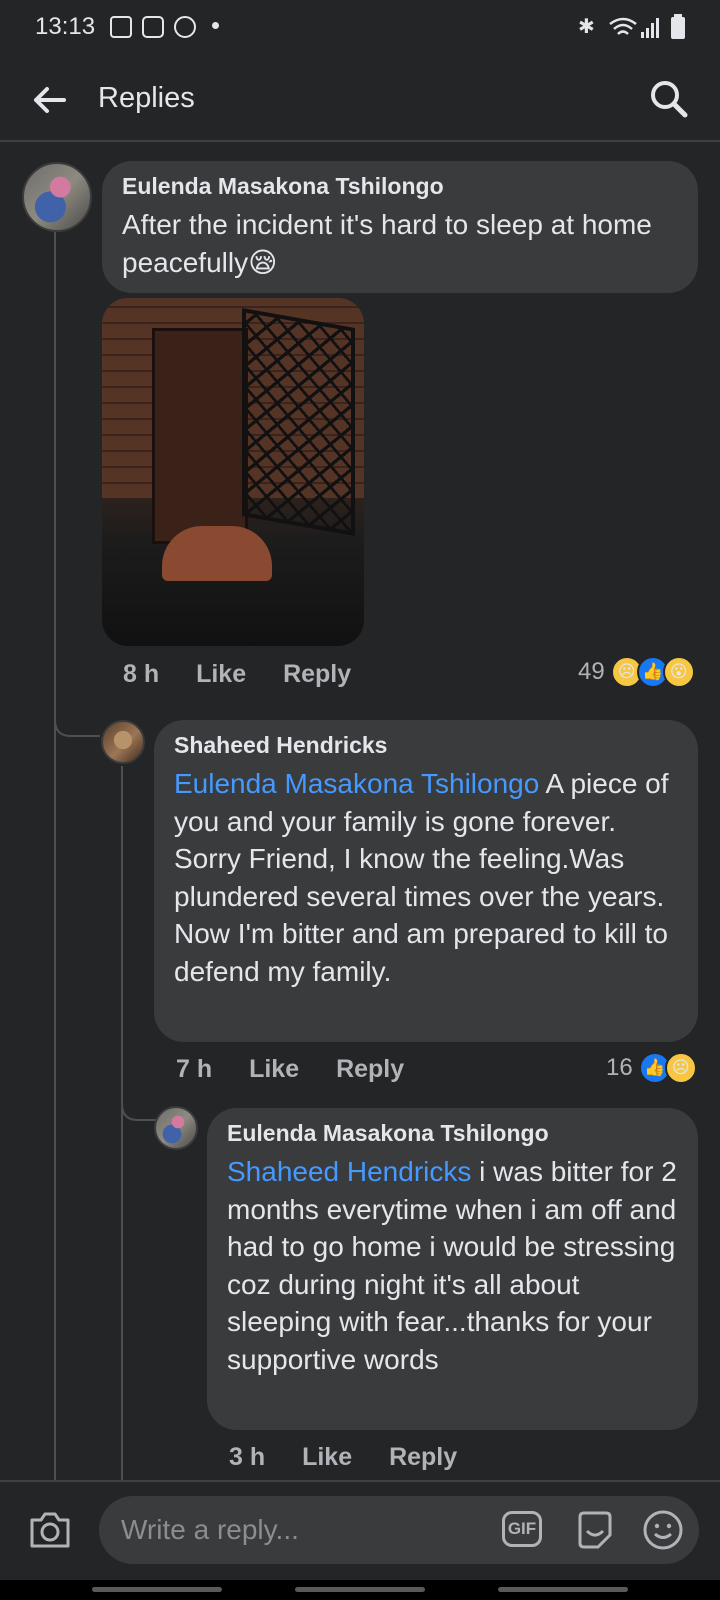 The image size is (720, 1600). I want to click on comment-meta: 3 h Like Reply, so click(343, 1457).